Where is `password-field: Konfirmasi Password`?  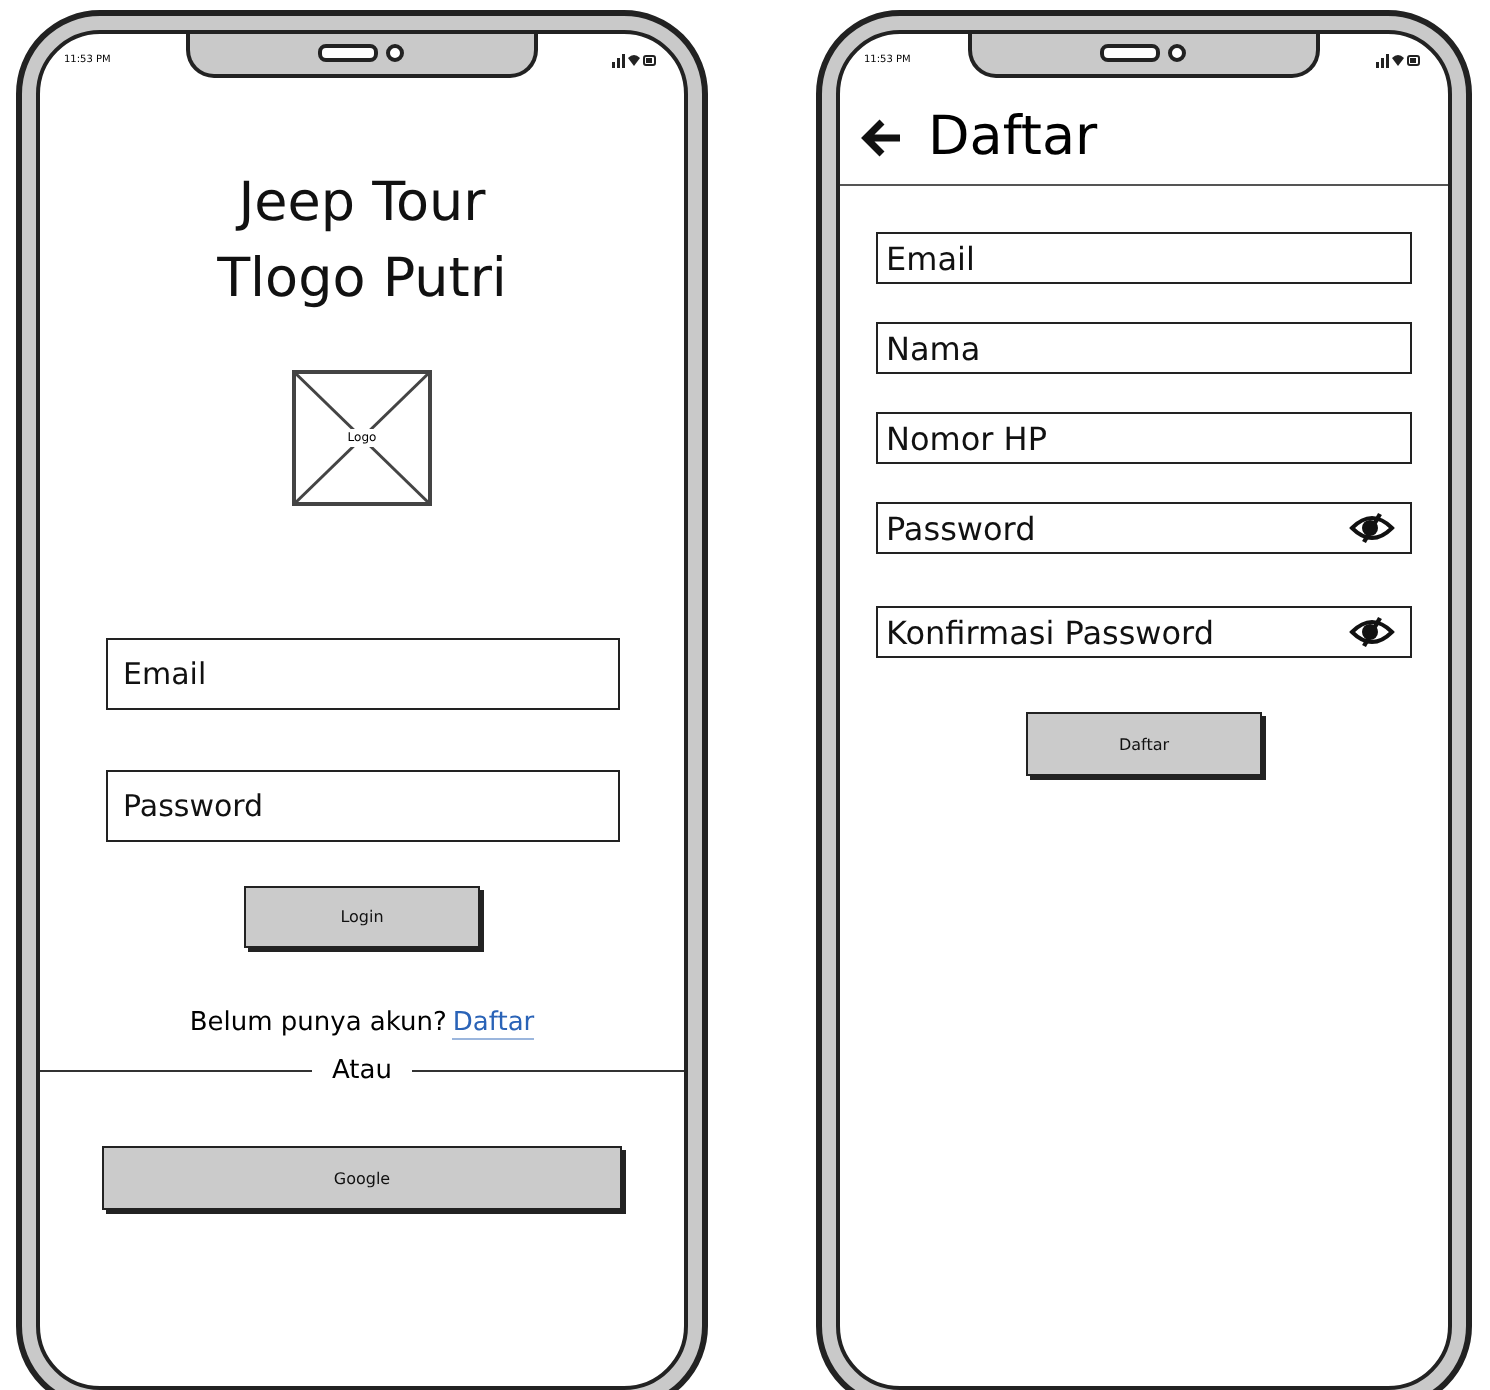 password-field: Konfirmasi Password is located at coordinates (1144, 632).